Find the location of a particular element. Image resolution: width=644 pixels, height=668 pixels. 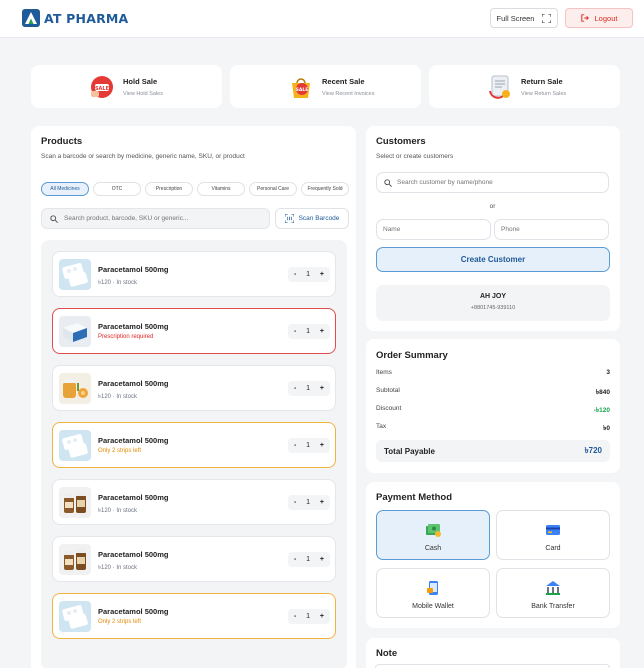

summary-value: -৳120 is located at coordinates (601, 410).